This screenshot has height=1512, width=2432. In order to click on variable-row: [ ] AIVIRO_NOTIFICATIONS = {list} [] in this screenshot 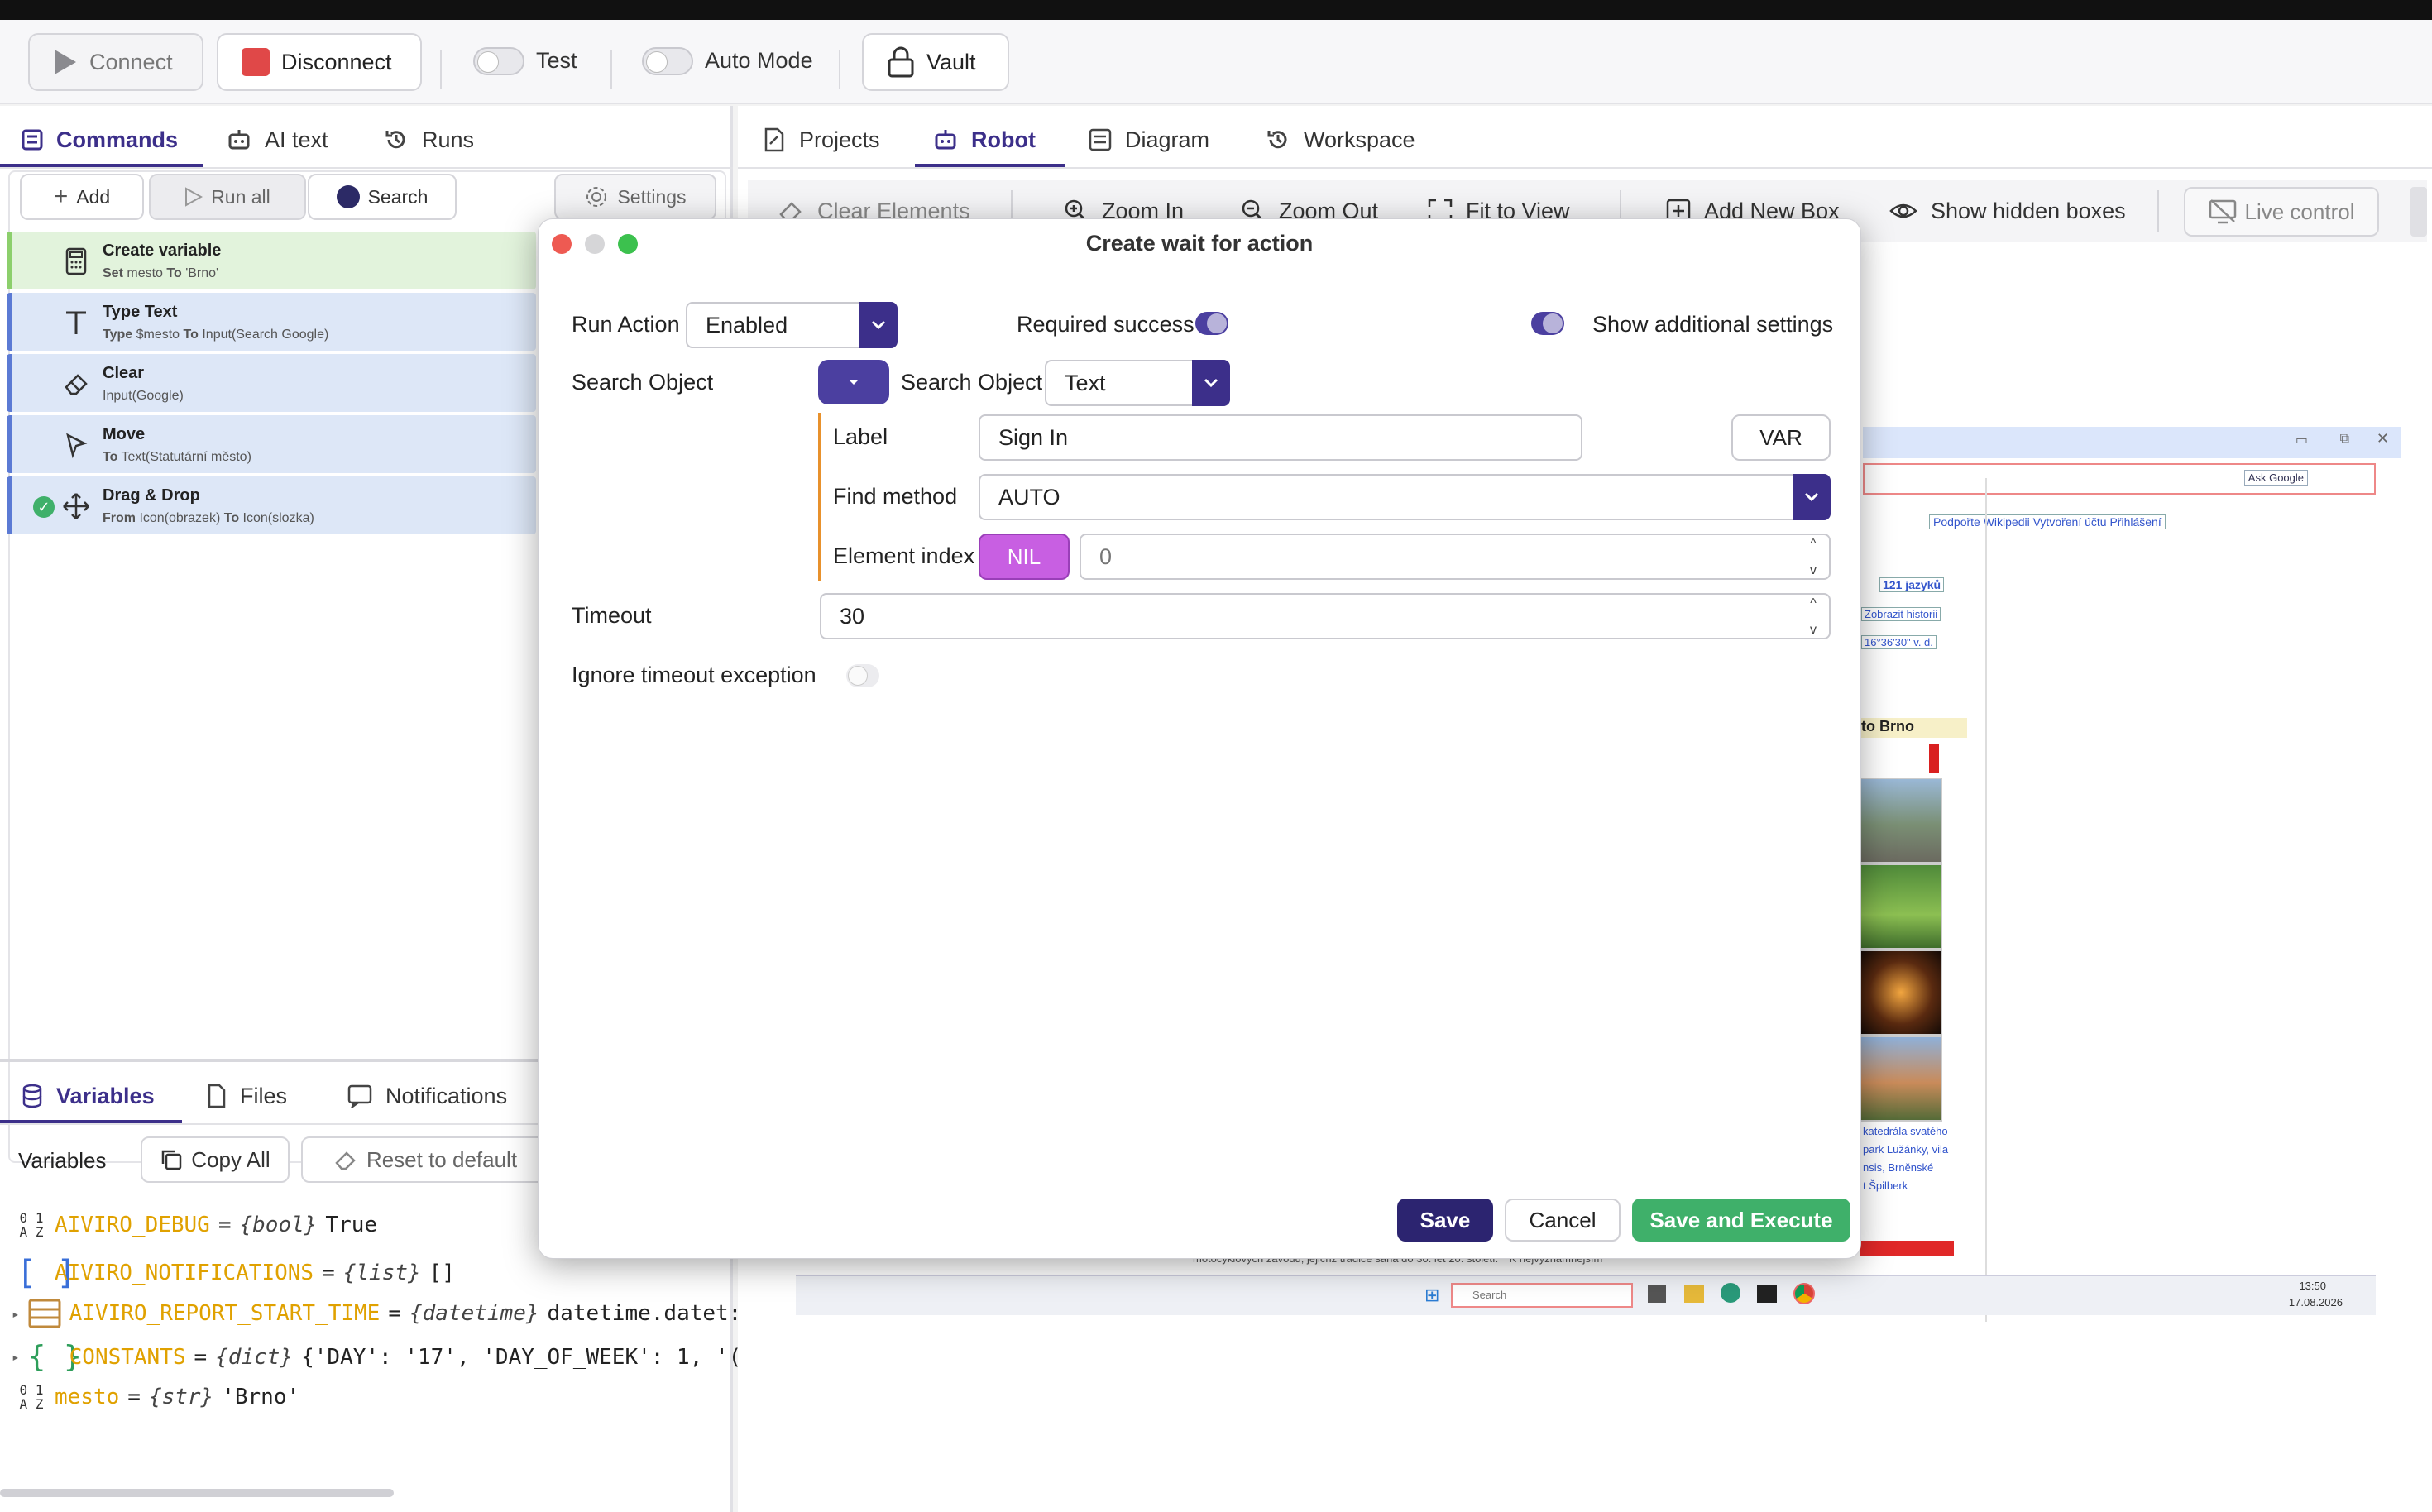, I will do `click(236, 1273)`.